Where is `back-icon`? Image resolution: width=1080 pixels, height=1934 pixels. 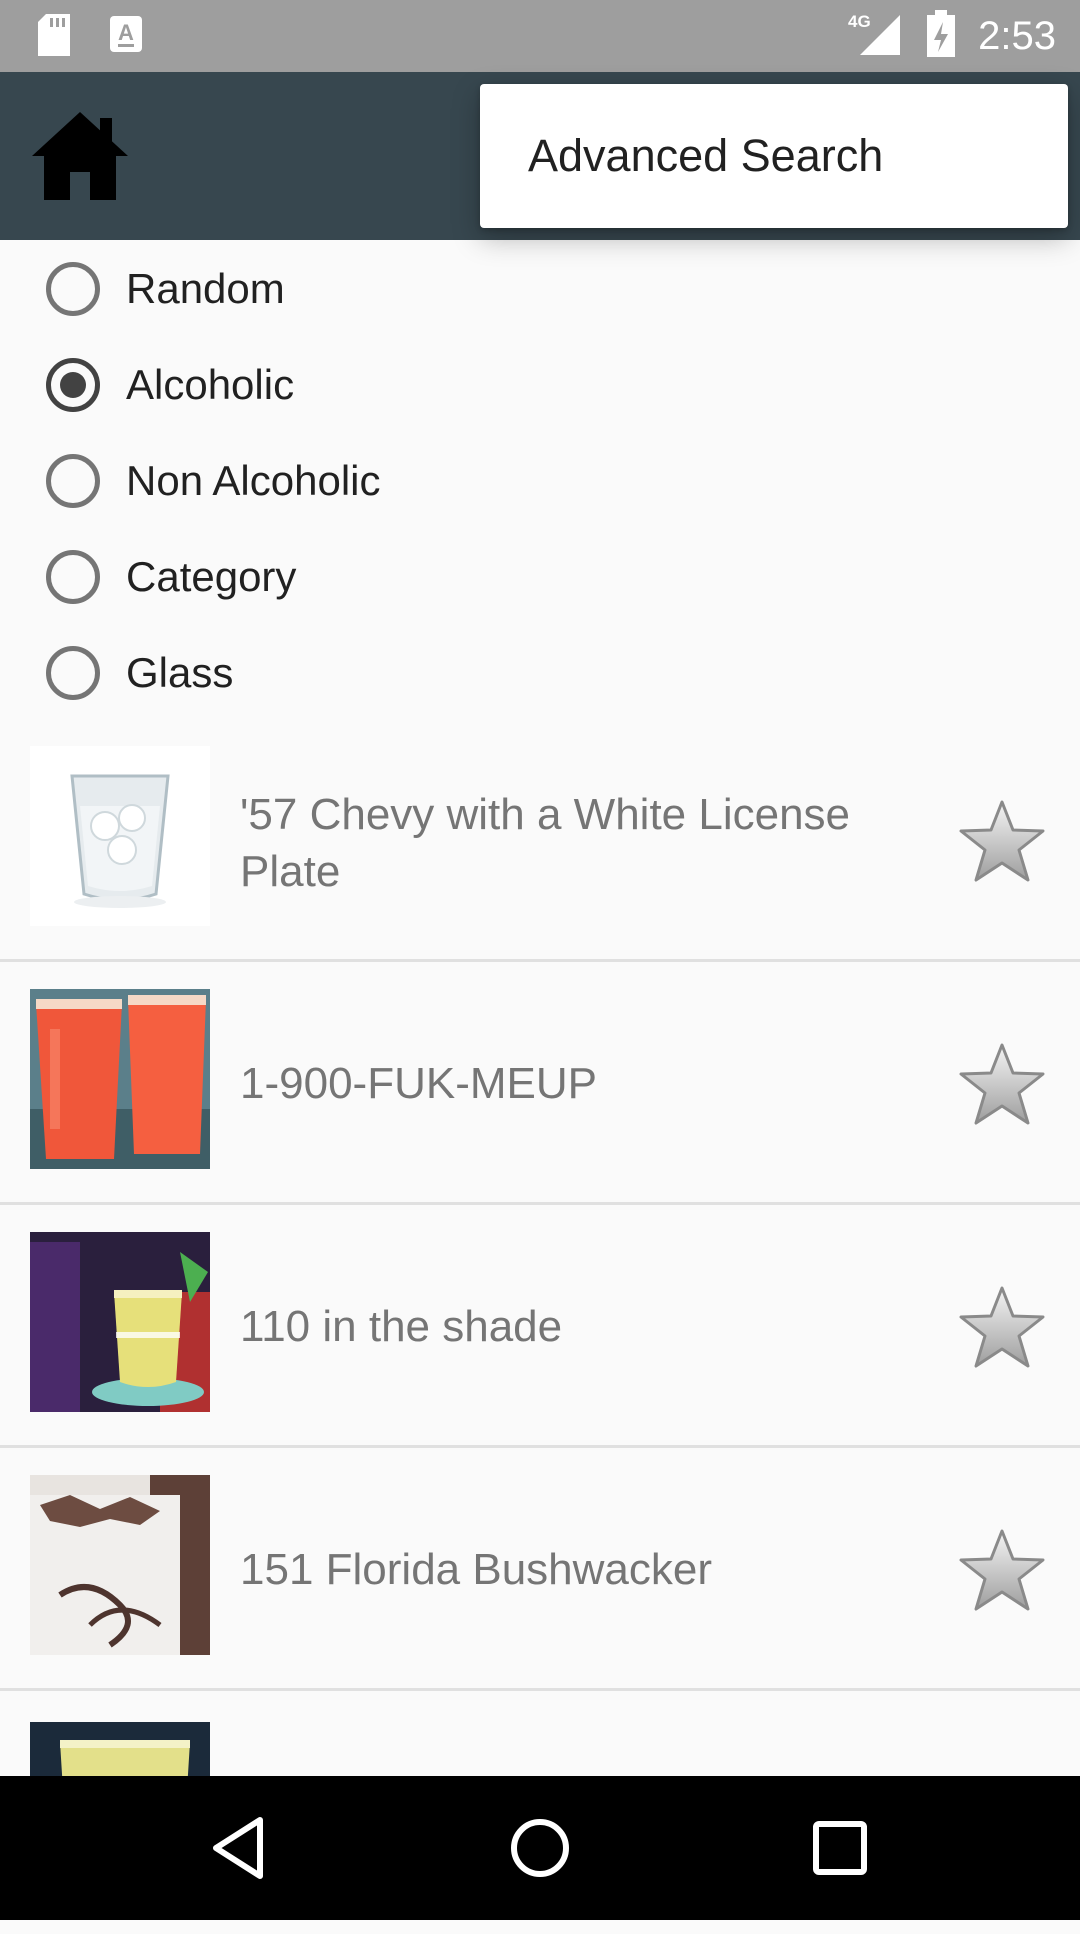 back-icon is located at coordinates (240, 1848).